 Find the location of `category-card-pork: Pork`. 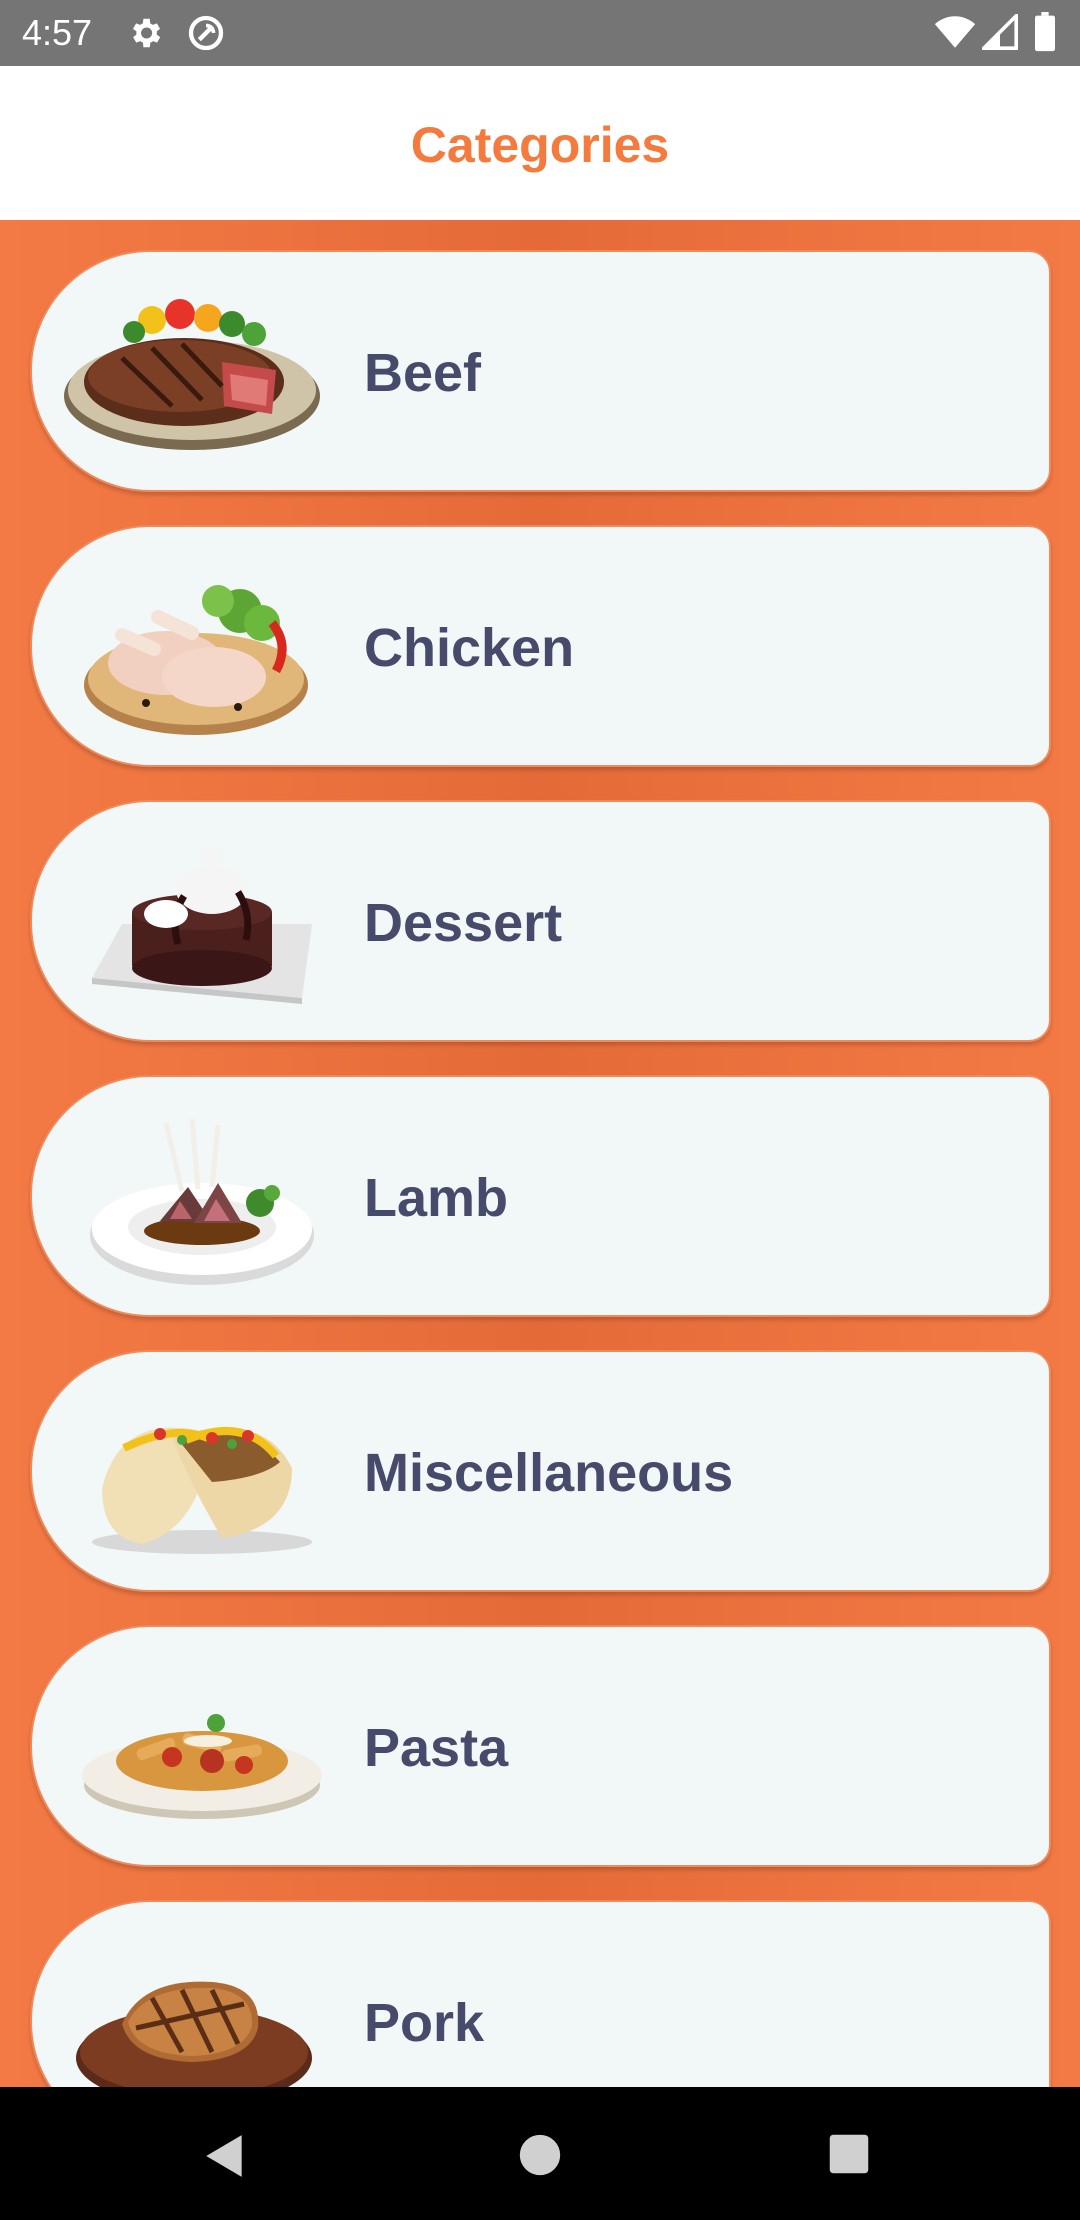

category-card-pork: Pork is located at coordinates (540, 1993).